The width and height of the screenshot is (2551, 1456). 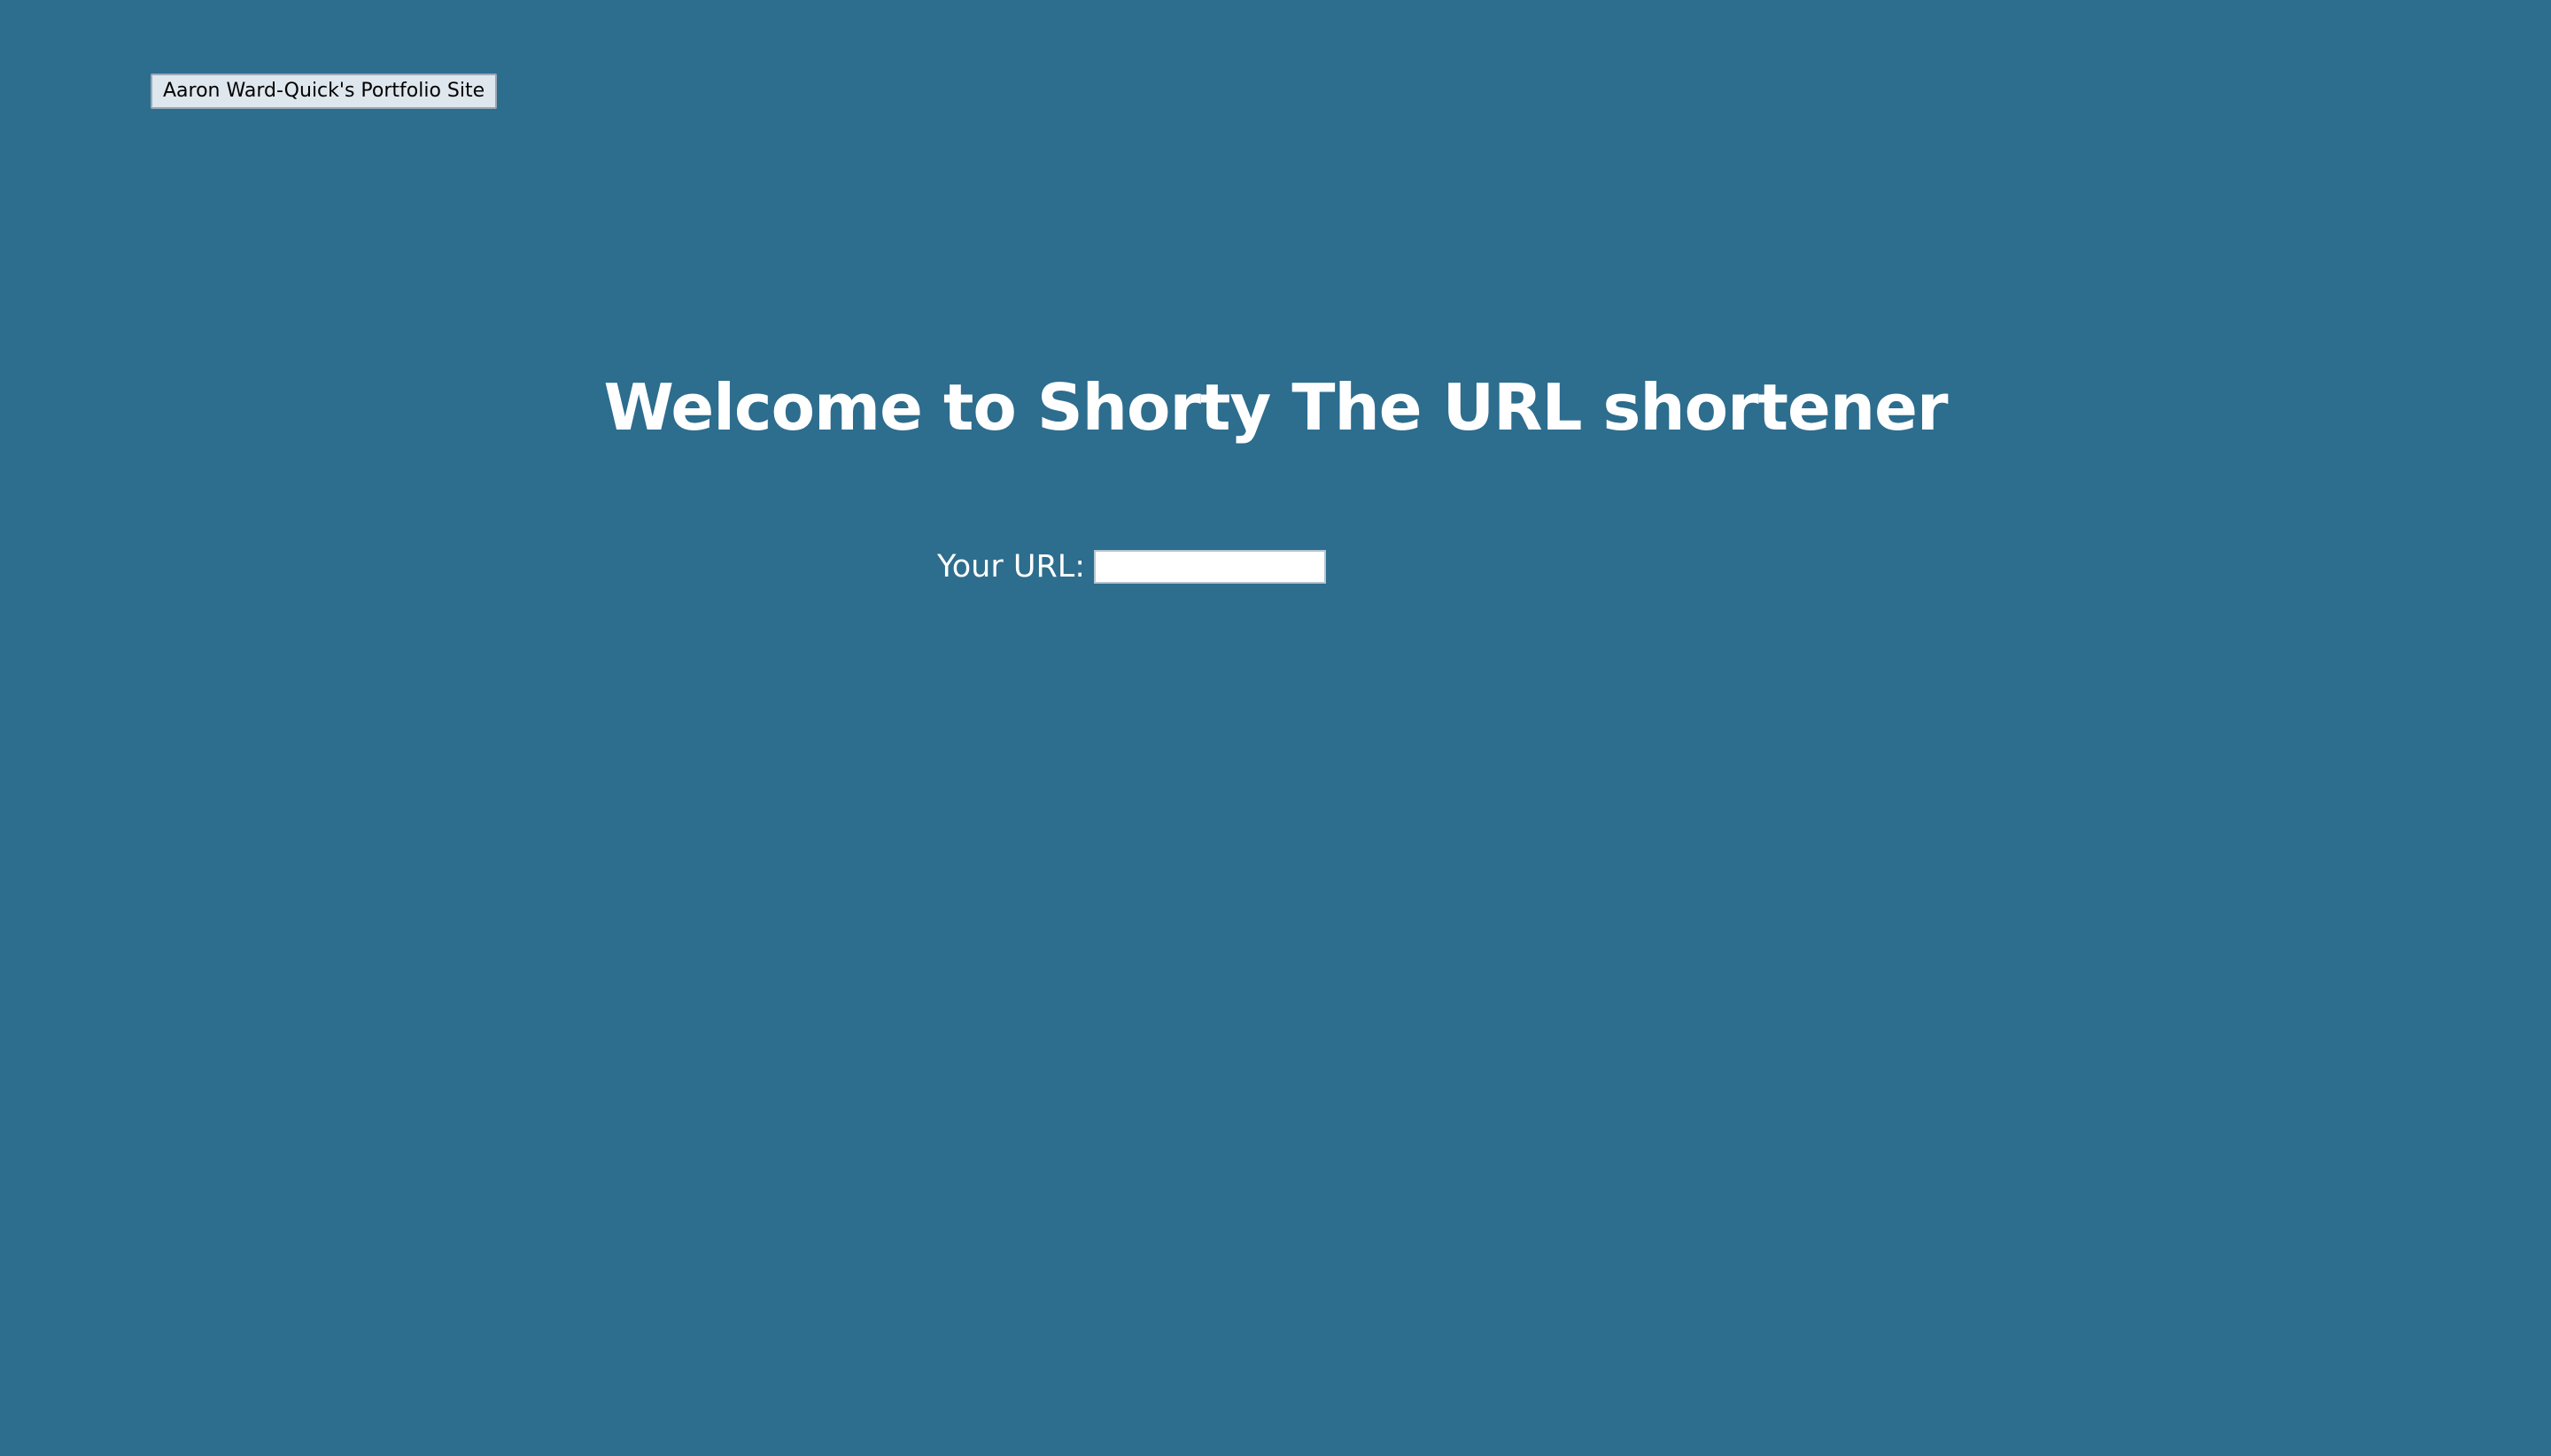 I want to click on url-form: Your URL:, so click(x=1132, y=567).